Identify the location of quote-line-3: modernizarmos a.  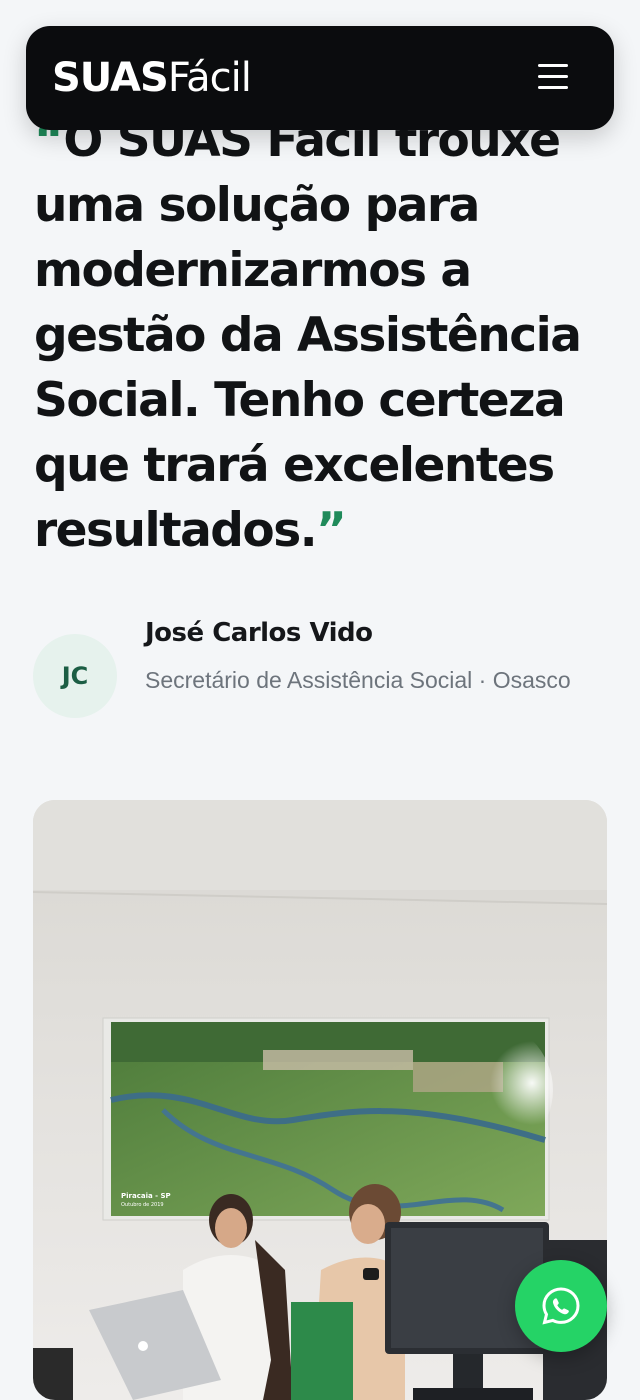
(253, 270).